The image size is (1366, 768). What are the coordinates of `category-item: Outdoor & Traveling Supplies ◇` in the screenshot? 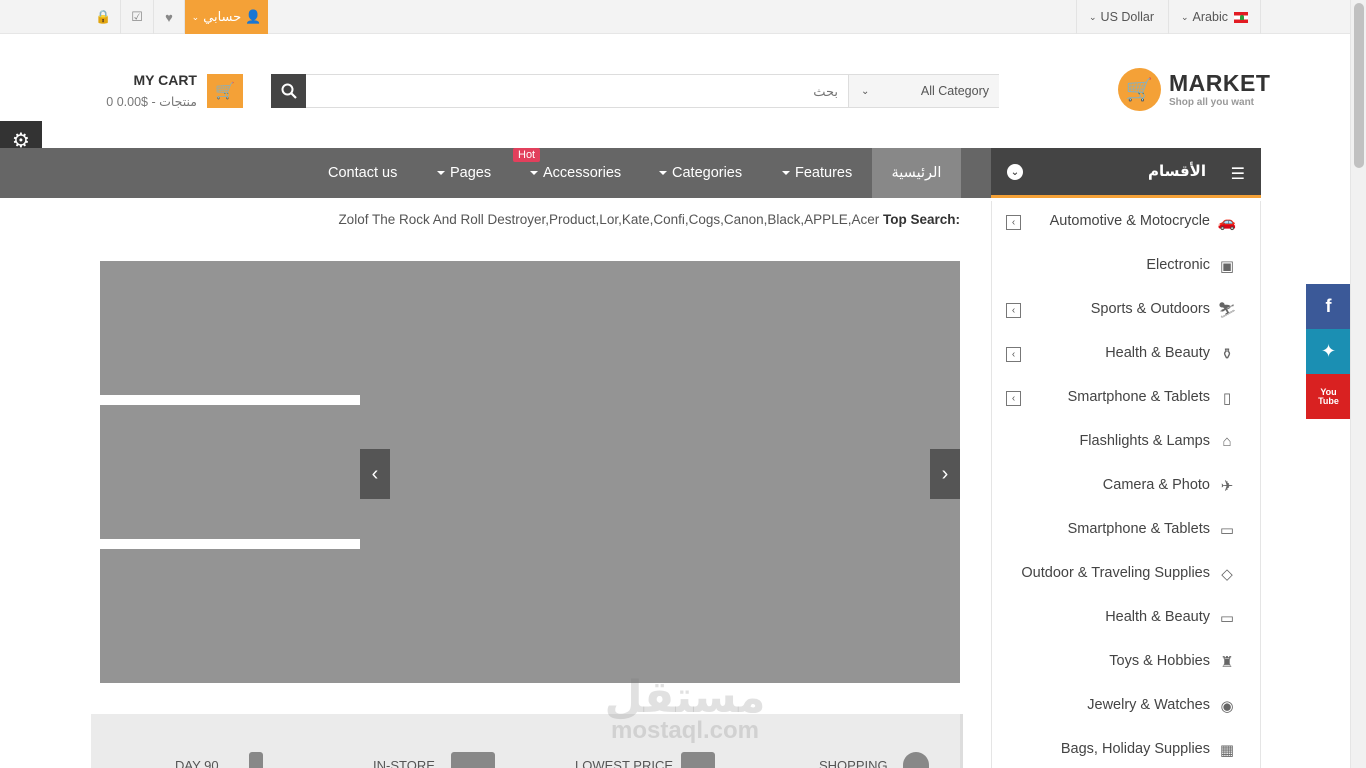 It's located at (1126, 575).